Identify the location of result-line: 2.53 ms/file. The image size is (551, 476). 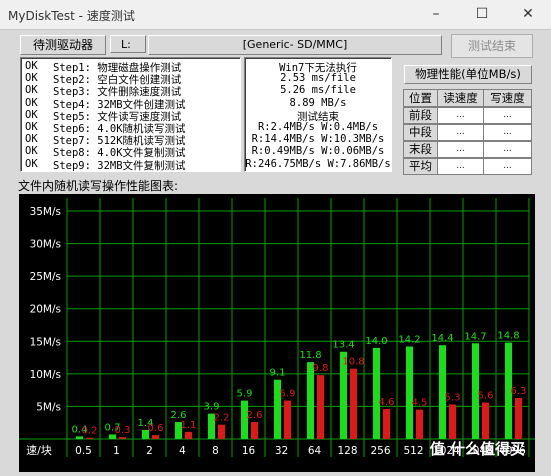
(318, 78).